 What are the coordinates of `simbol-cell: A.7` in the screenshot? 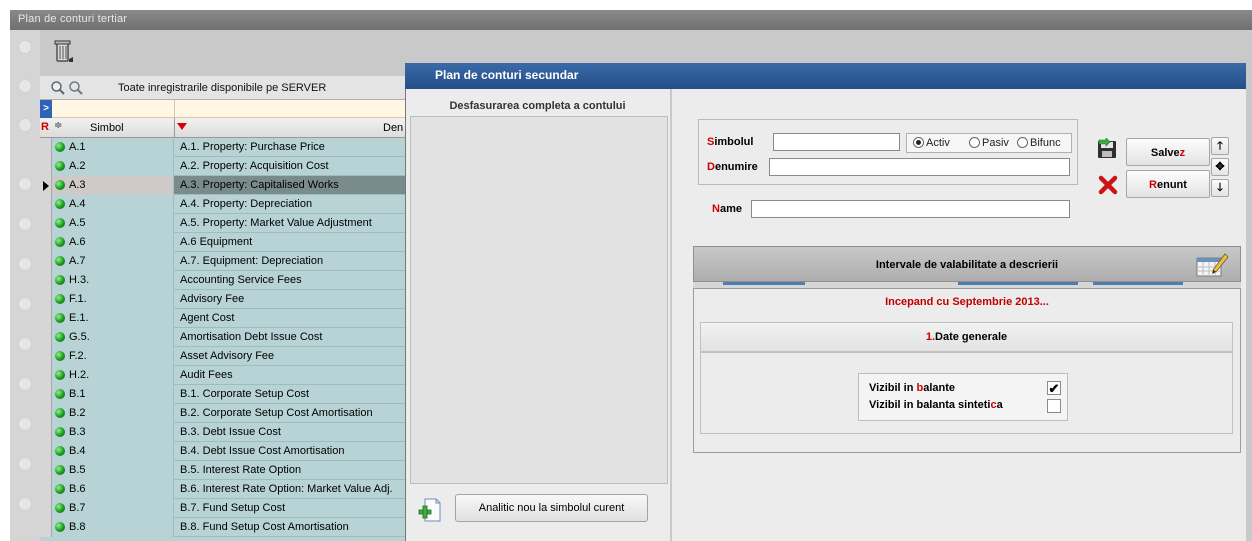 It's located at (113, 261).